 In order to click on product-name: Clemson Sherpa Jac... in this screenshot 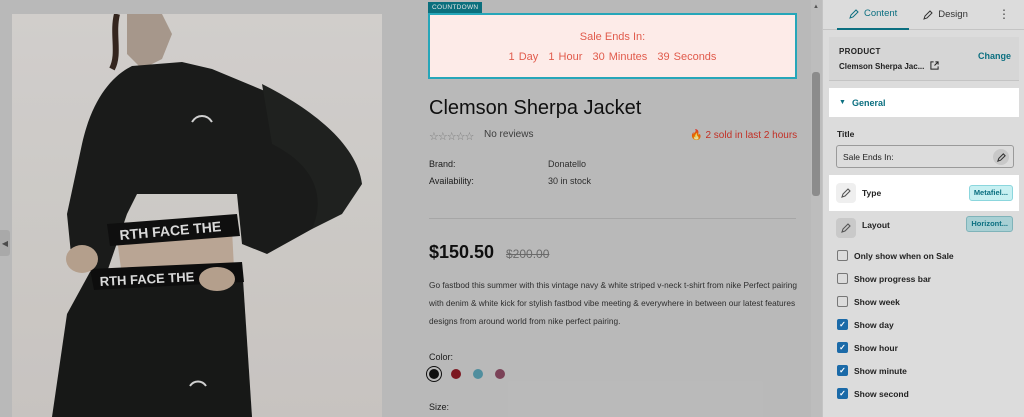, I will do `click(889, 66)`.